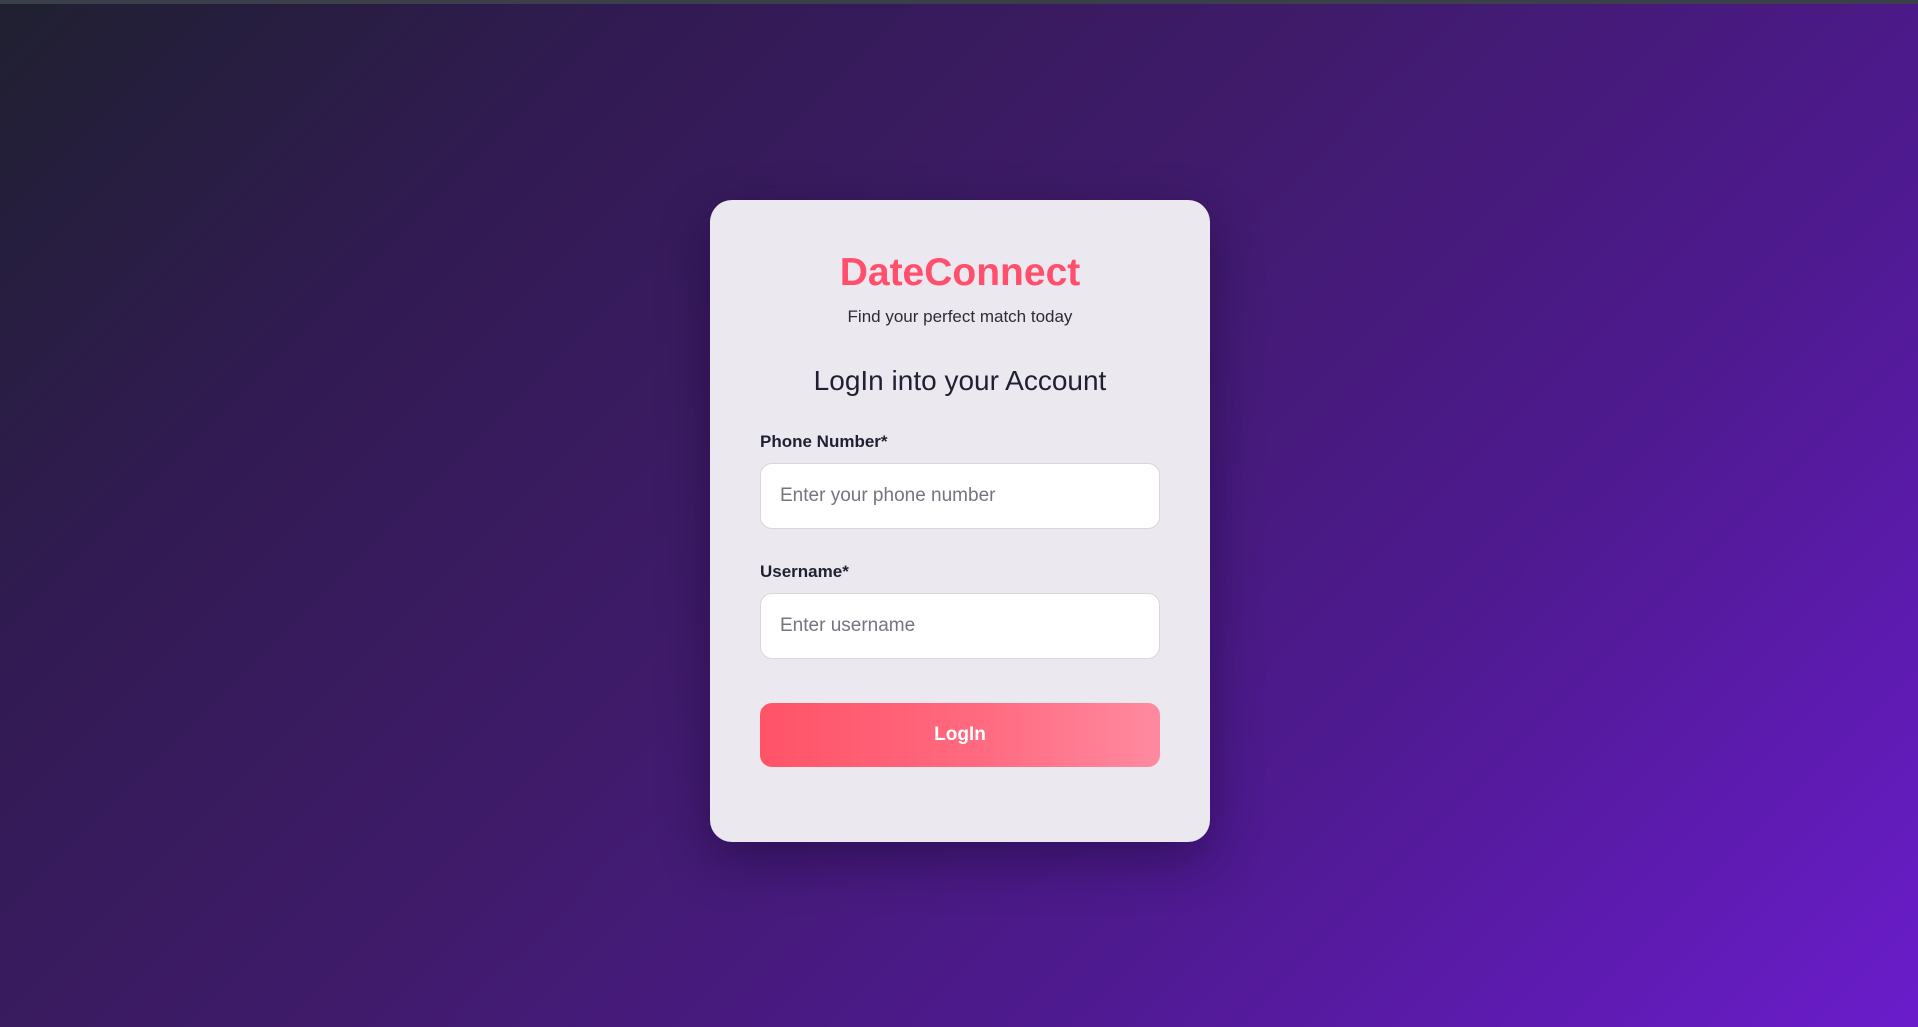 The image size is (1918, 1027). Describe the element at coordinates (960, 735) in the screenshot. I see `login-button: LogIn` at that location.